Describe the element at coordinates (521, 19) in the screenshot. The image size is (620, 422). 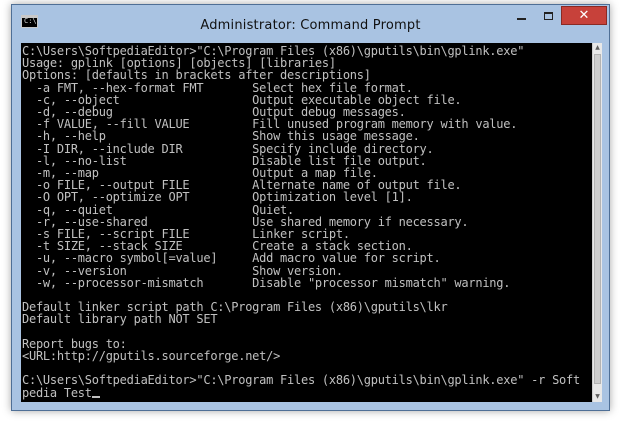
I see `minimize-icon` at that location.